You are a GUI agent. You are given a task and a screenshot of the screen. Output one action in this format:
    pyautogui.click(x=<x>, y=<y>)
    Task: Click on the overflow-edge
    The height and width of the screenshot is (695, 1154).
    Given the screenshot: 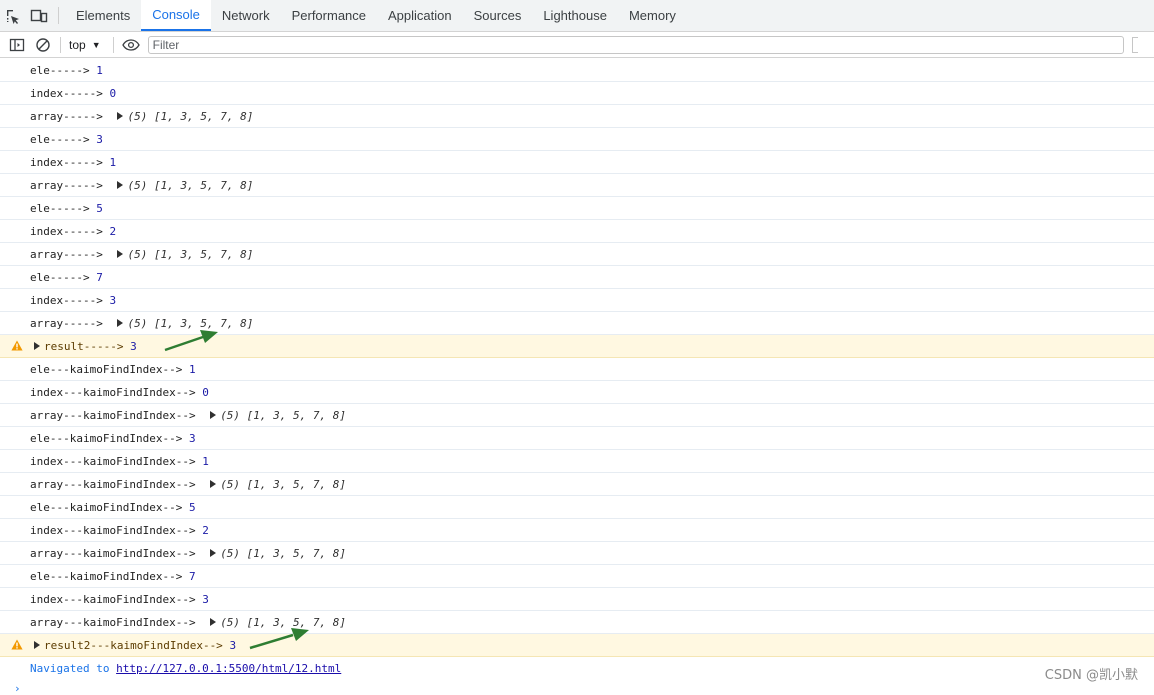 What is the action you would take?
    pyautogui.click(x=1134, y=44)
    